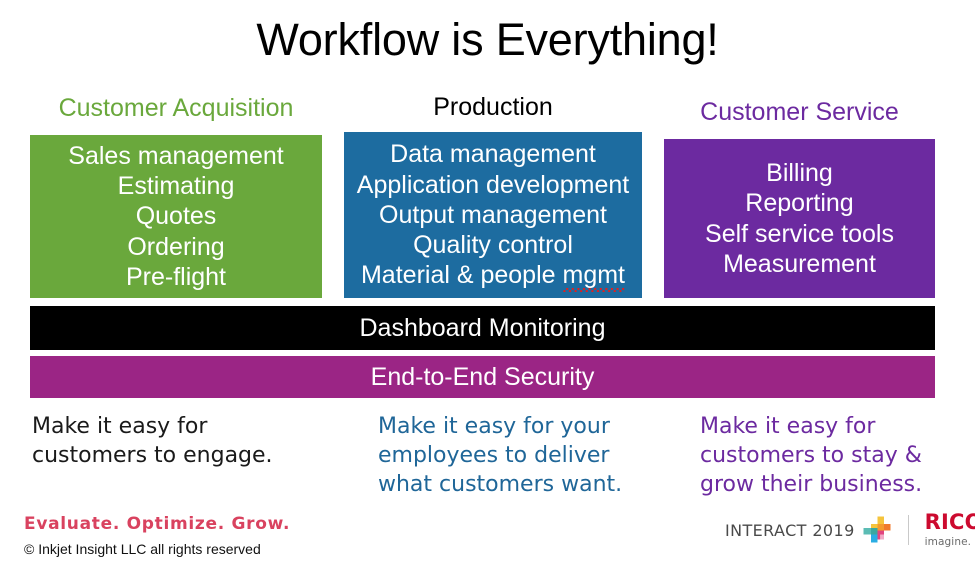 The image size is (975, 564). What do you see at coordinates (493, 184) in the screenshot?
I see `category-item: Application development` at bounding box center [493, 184].